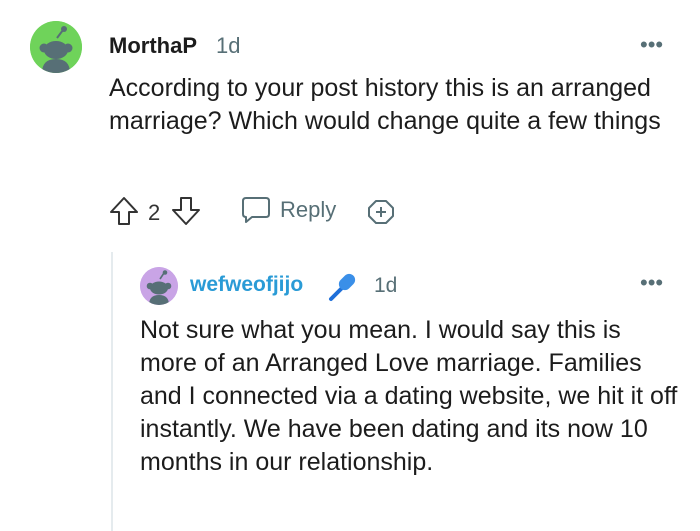 The image size is (700, 531). I want to click on upvote-button, so click(124, 211).